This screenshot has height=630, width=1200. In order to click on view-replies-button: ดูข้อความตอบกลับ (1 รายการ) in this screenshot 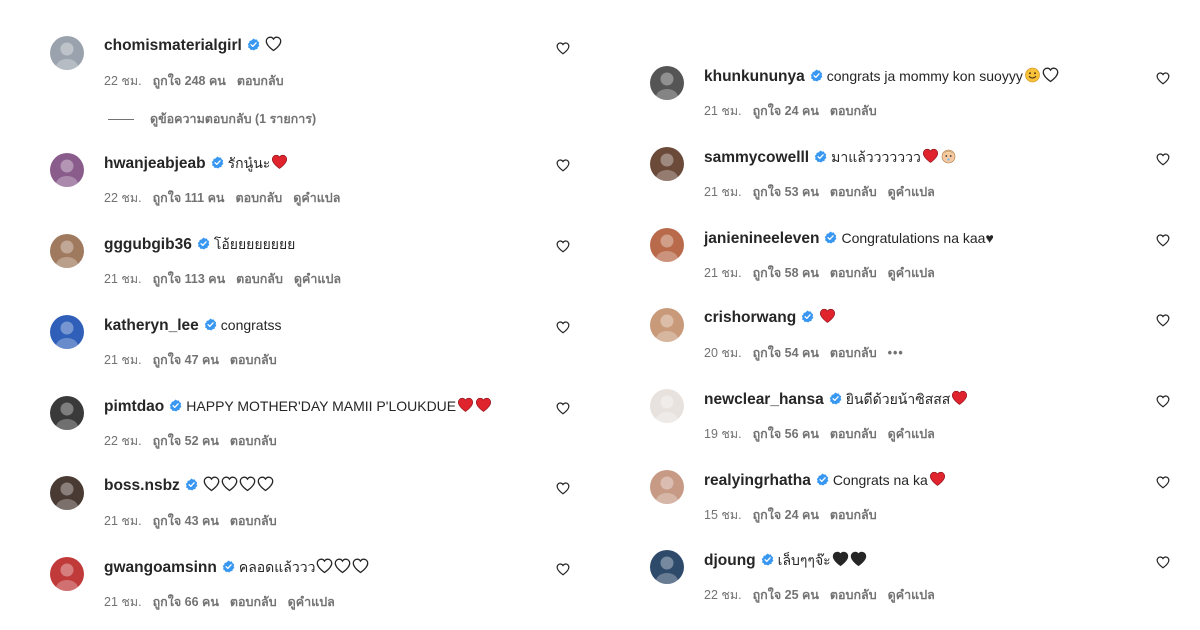, I will do `click(212, 119)`.